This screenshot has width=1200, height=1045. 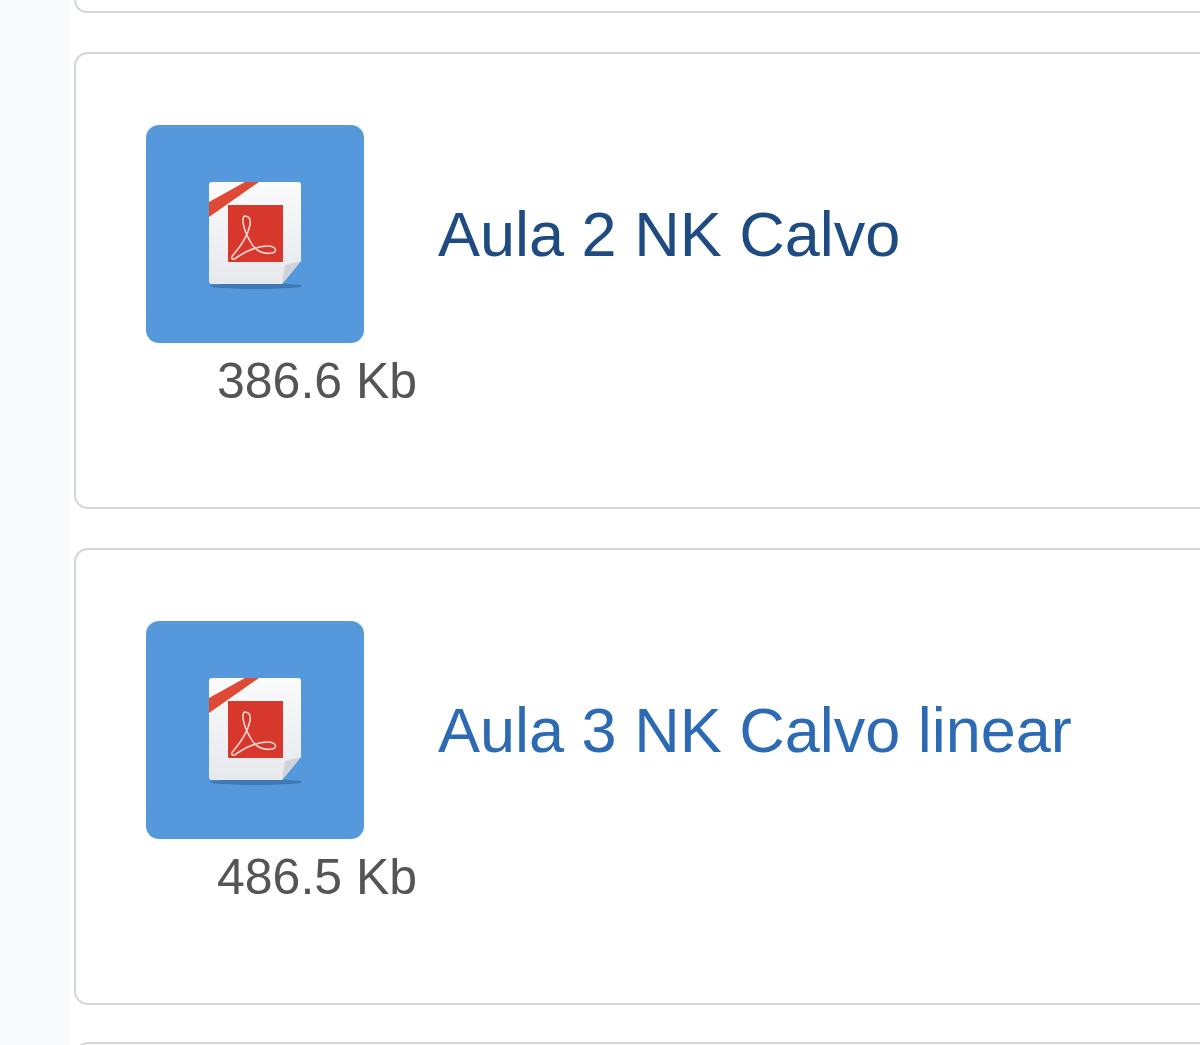 What do you see at coordinates (317, 381) in the screenshot?
I see `file-size-text: 386.6 Kb` at bounding box center [317, 381].